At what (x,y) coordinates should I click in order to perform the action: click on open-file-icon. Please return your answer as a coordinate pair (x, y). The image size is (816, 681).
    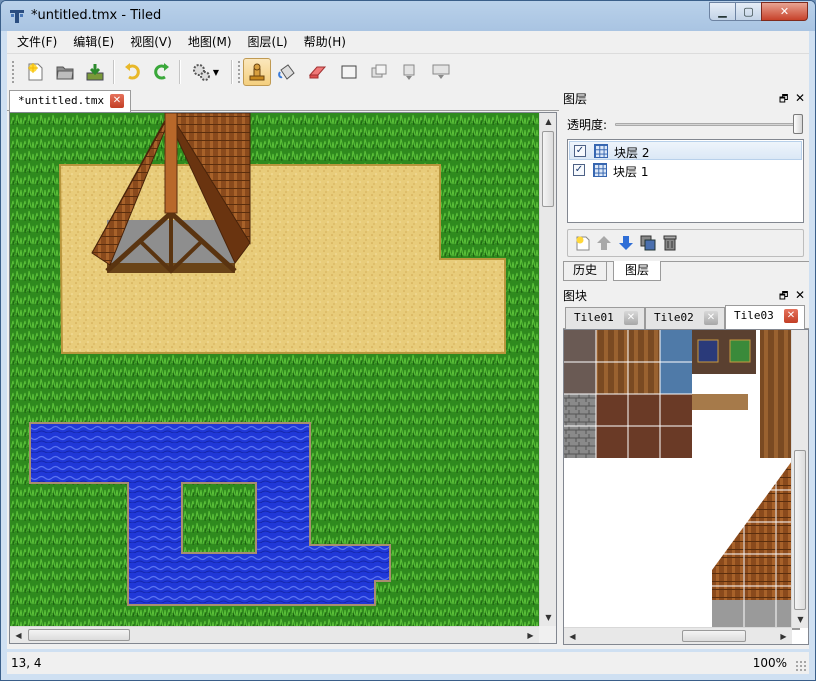
    Looking at the image, I should click on (65, 73).